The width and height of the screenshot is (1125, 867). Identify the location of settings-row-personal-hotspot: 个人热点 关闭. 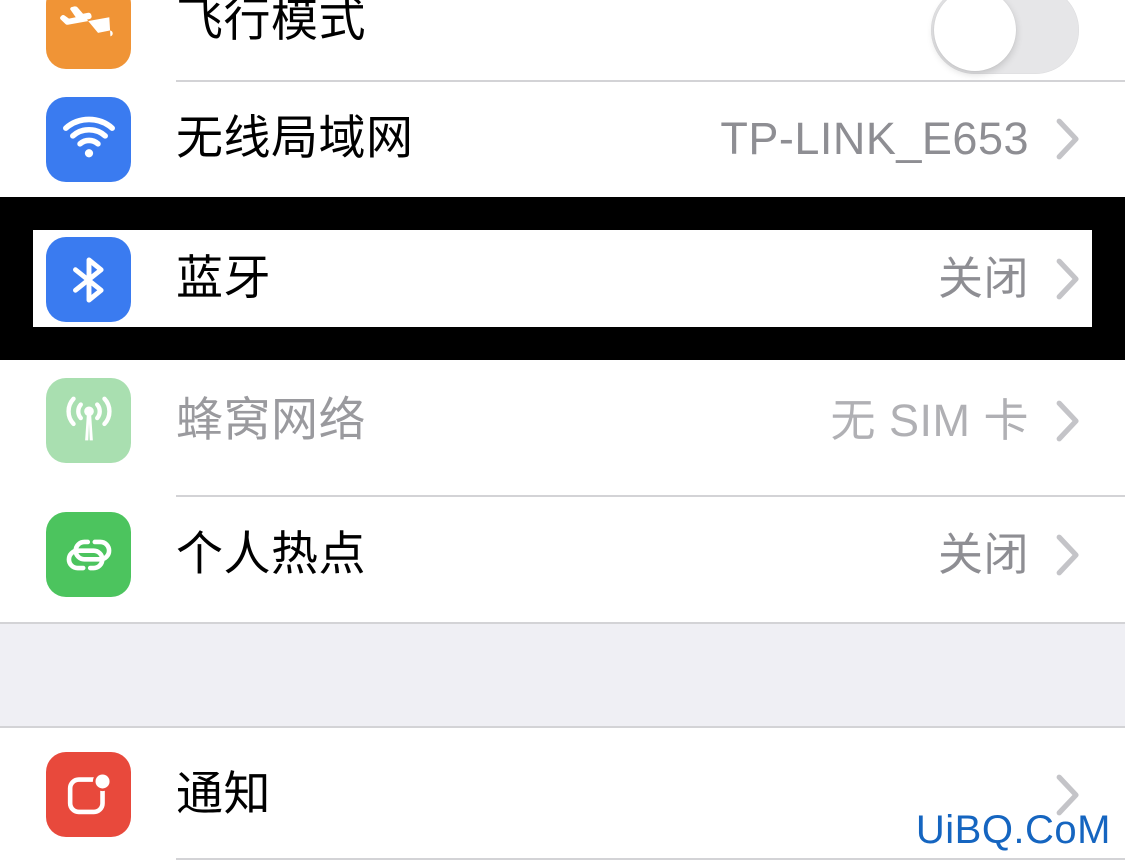
(562, 559).